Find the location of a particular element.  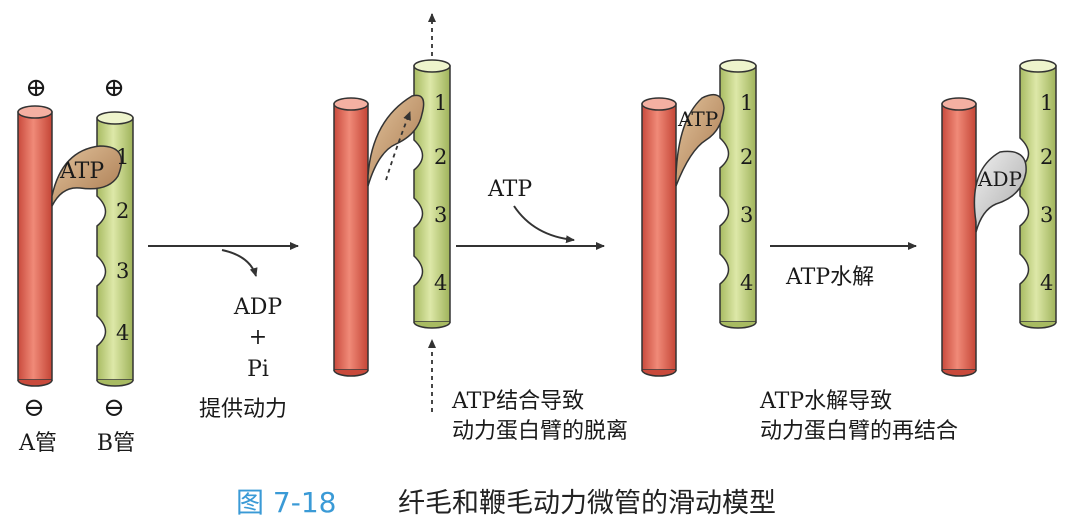

panel-4: ADP 1 2 3 4 is located at coordinates (999, 218).